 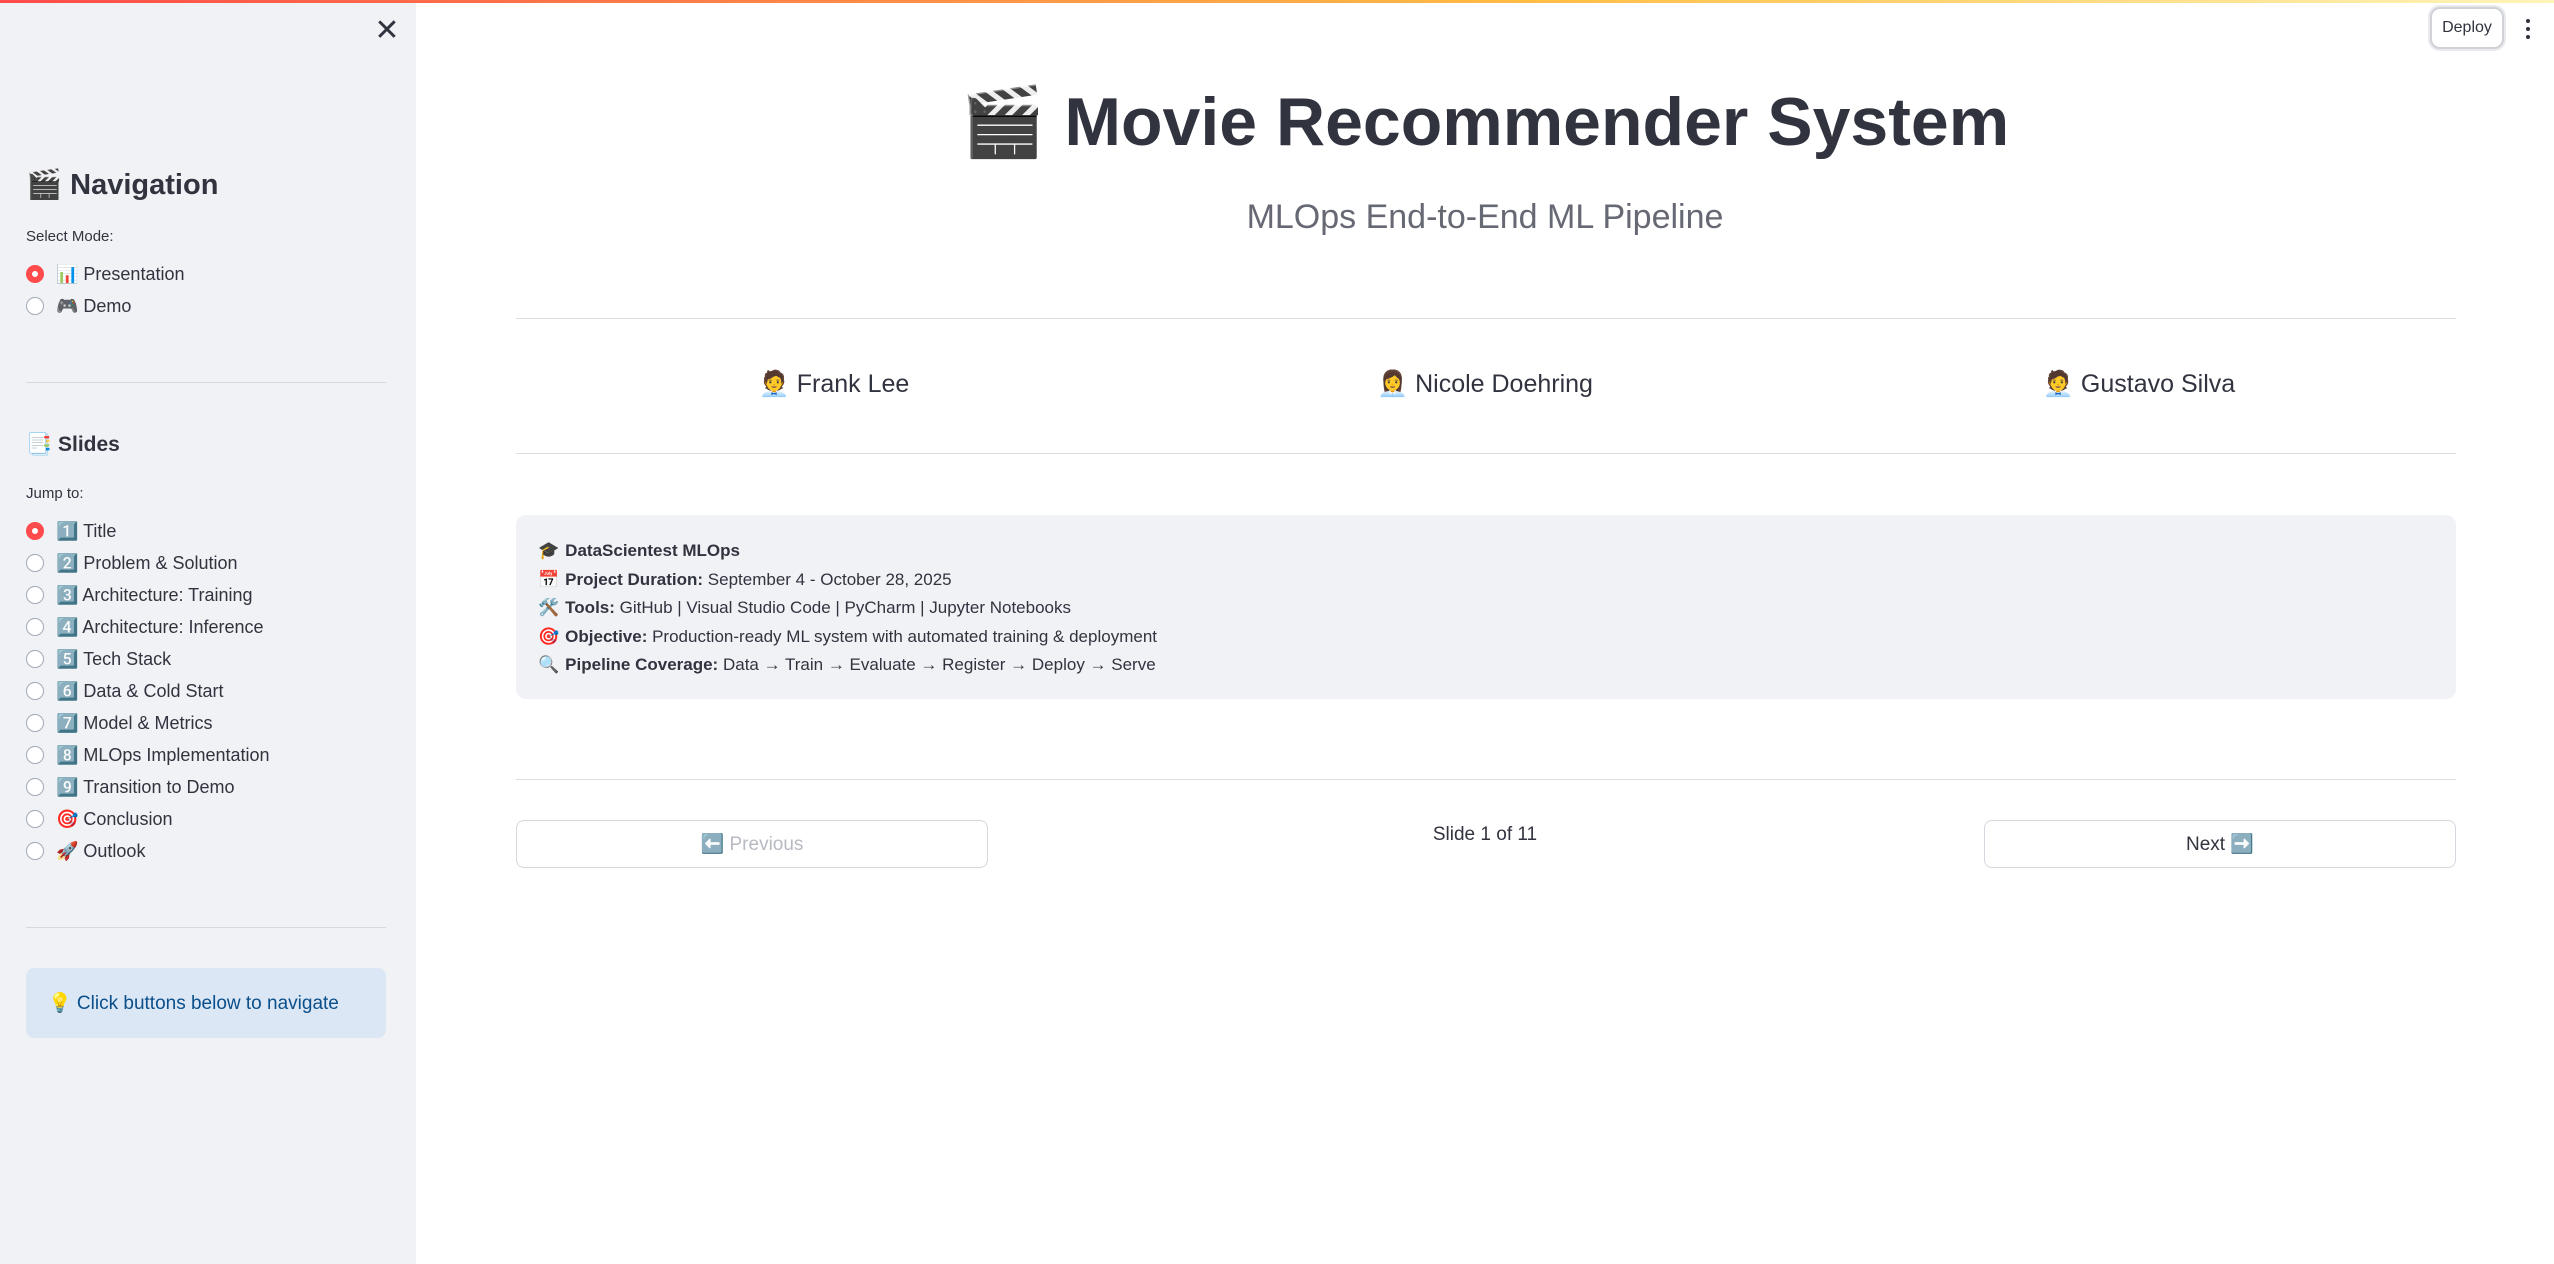 I want to click on info-value: September 4 - October 28, 2025, so click(x=827, y=579).